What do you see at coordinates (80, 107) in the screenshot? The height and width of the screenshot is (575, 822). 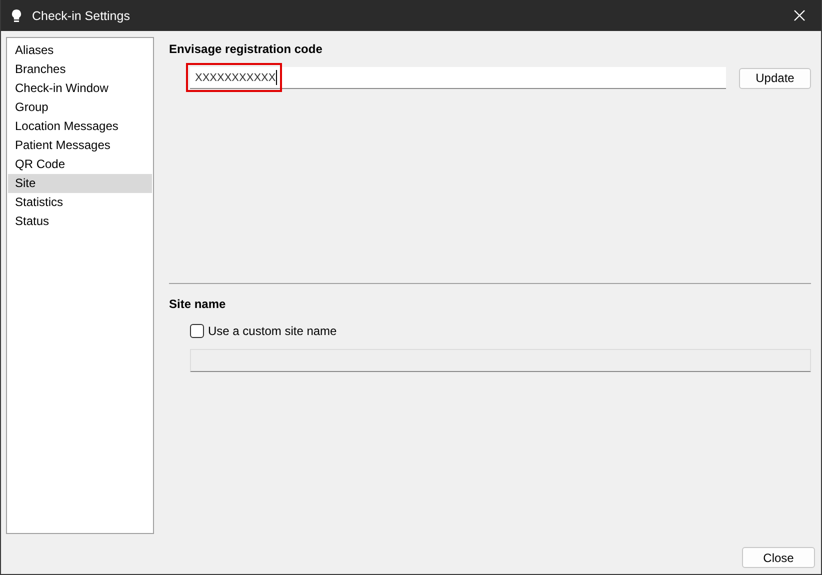 I see `sidebar-item: Group` at bounding box center [80, 107].